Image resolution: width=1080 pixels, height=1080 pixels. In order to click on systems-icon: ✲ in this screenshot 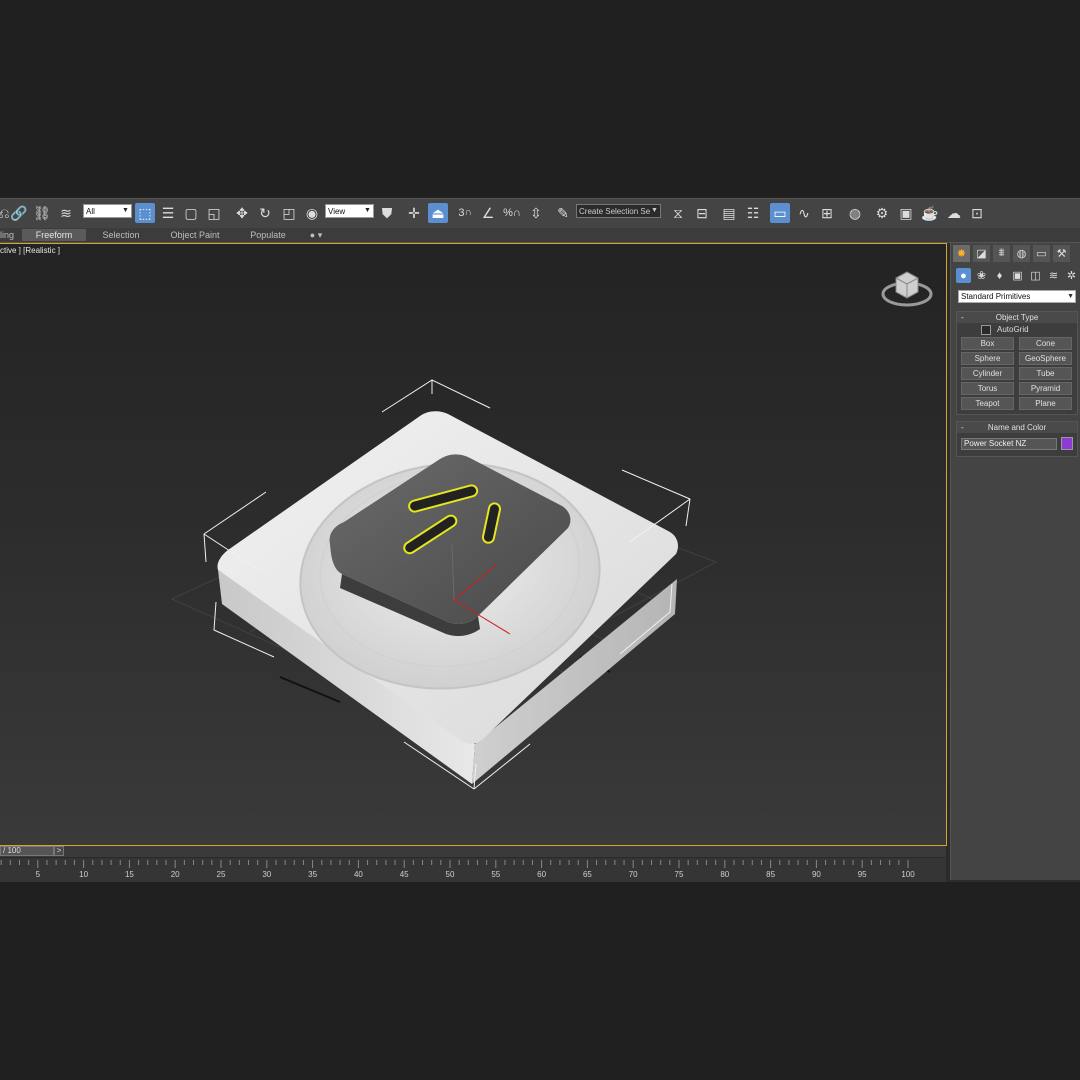, I will do `click(1071, 275)`.